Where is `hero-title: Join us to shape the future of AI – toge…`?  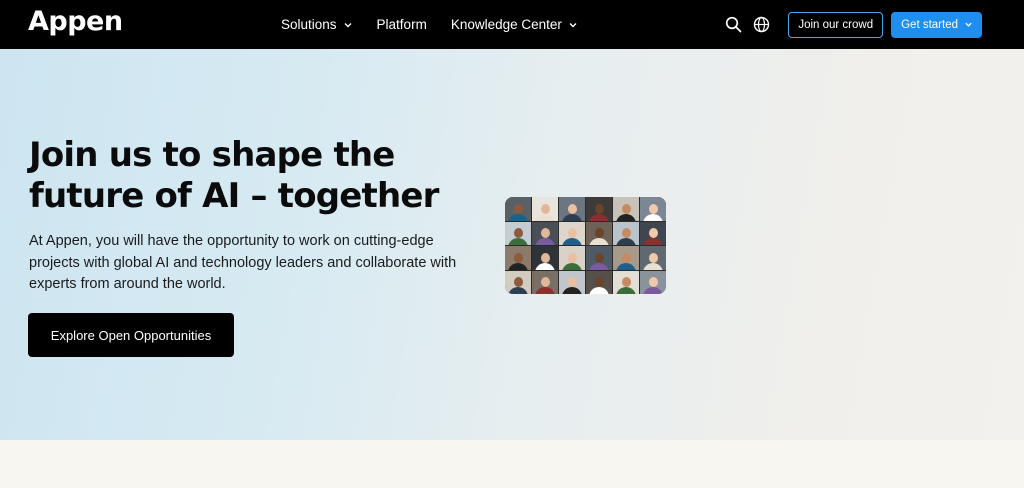 hero-title: Join us to shape the future of AI – toge… is located at coordinates (249, 176).